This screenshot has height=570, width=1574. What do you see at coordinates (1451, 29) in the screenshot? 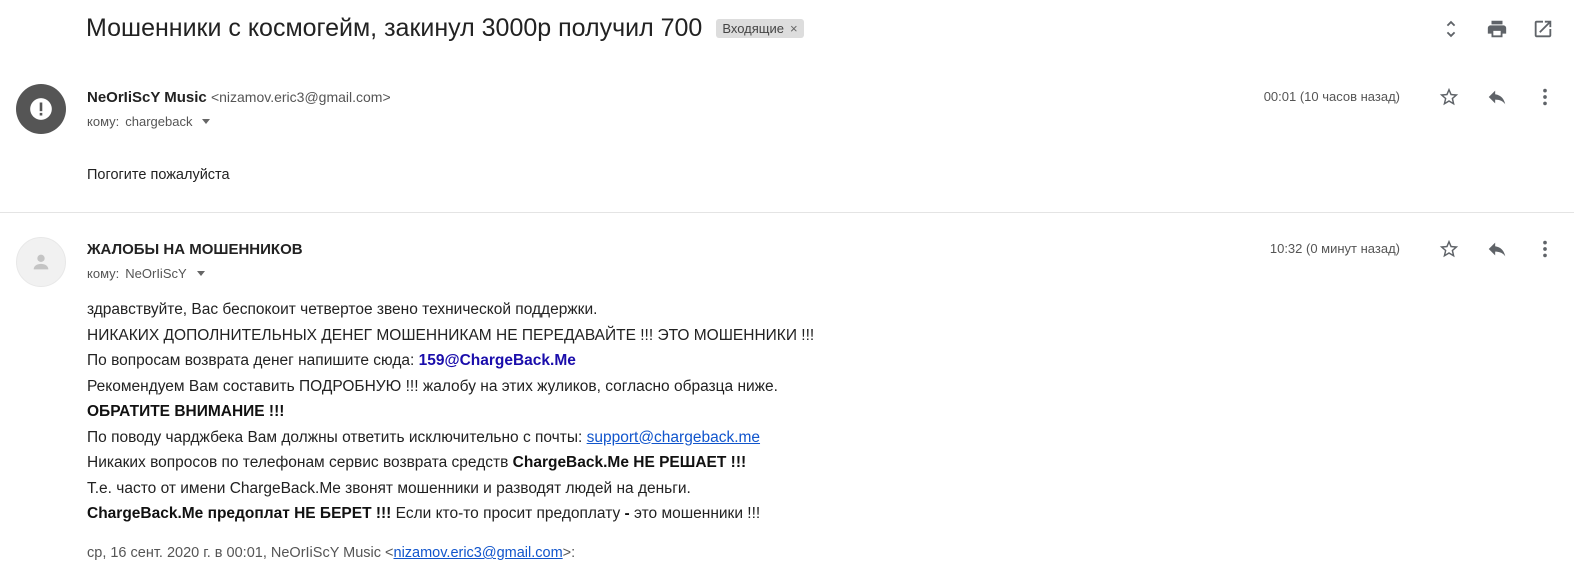
I see `expand-icon` at bounding box center [1451, 29].